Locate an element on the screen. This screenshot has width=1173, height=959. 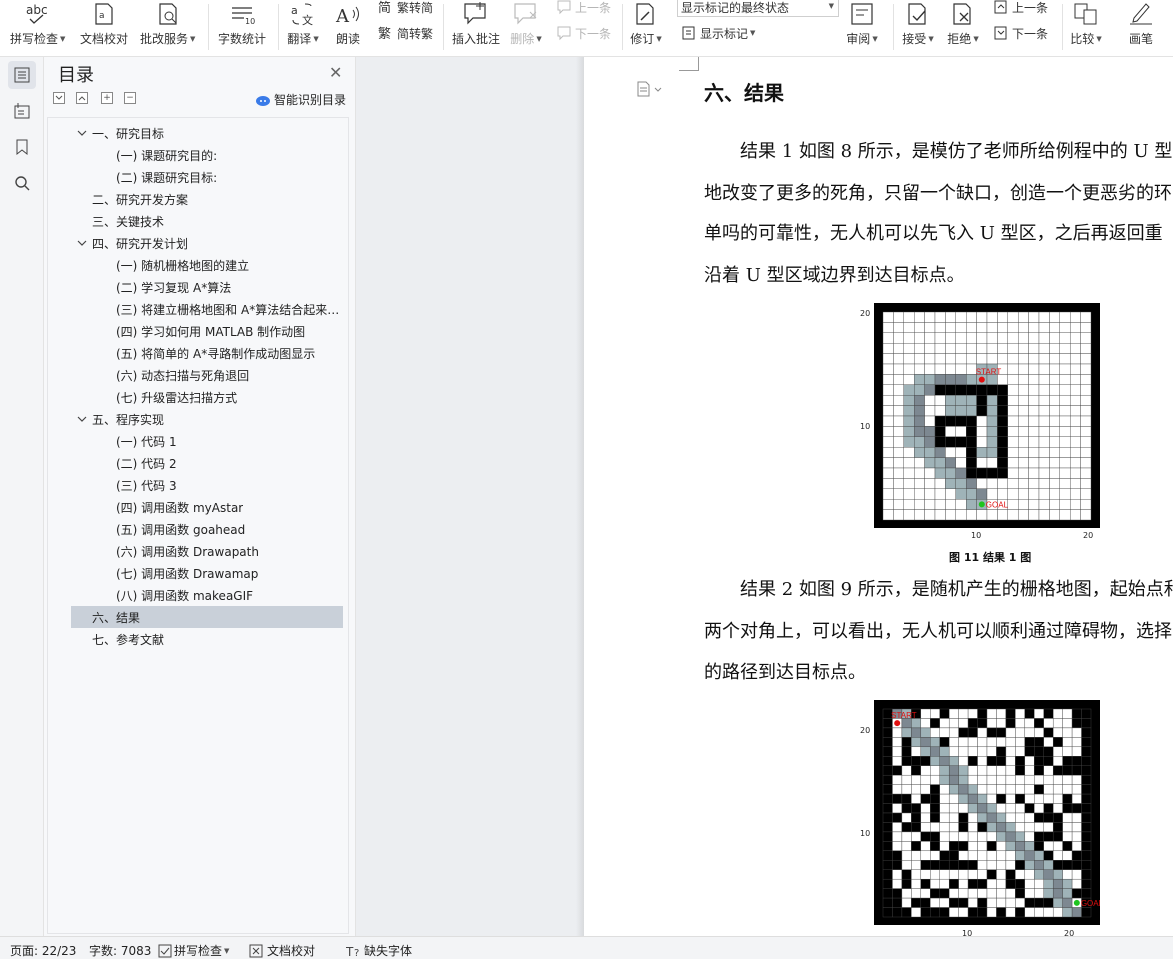
page-indicator: 页面: 22/23 is located at coordinates (43, 950).